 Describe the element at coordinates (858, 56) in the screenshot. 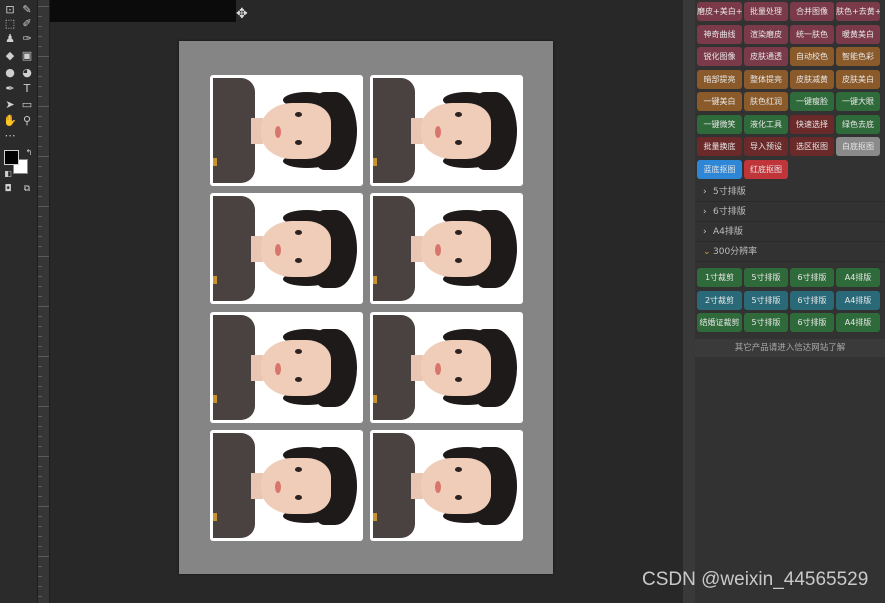

I see `panel-action-button: 智能色彩` at that location.